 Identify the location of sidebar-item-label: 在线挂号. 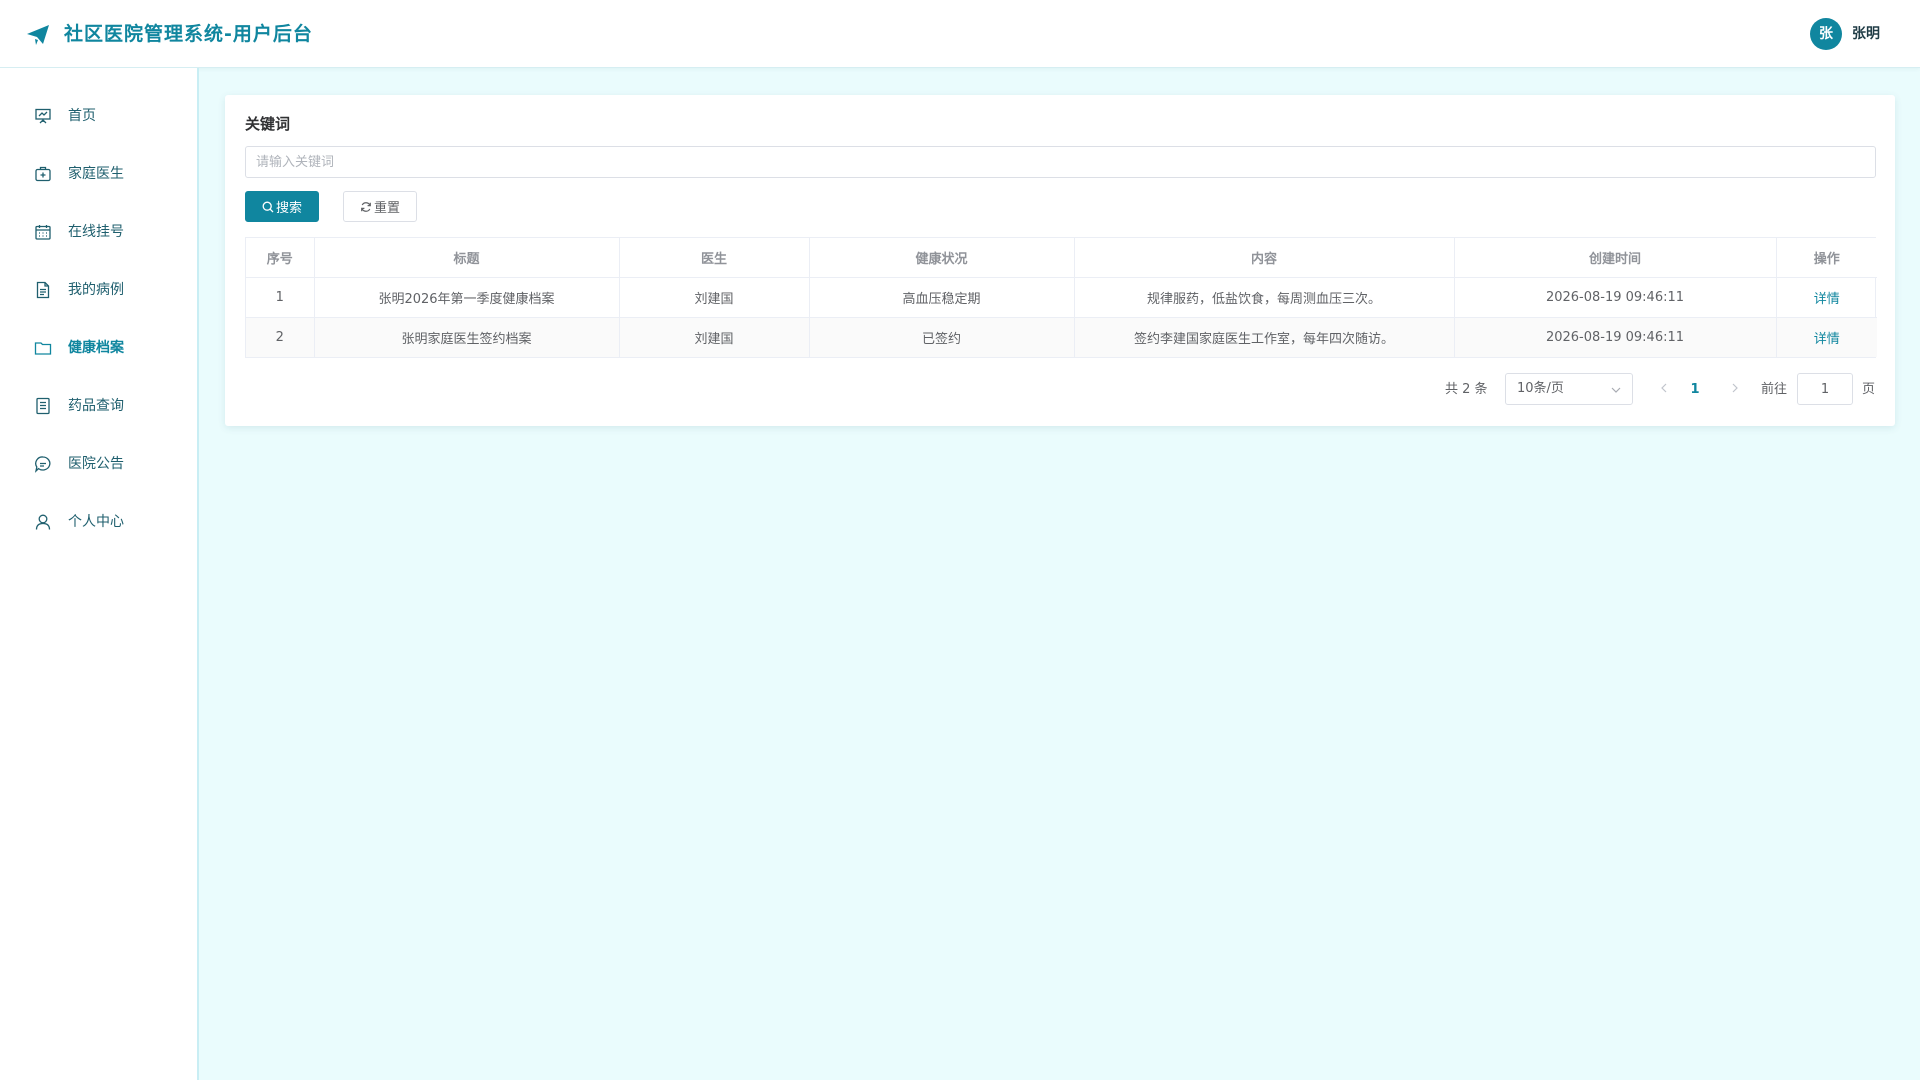
(96, 232).